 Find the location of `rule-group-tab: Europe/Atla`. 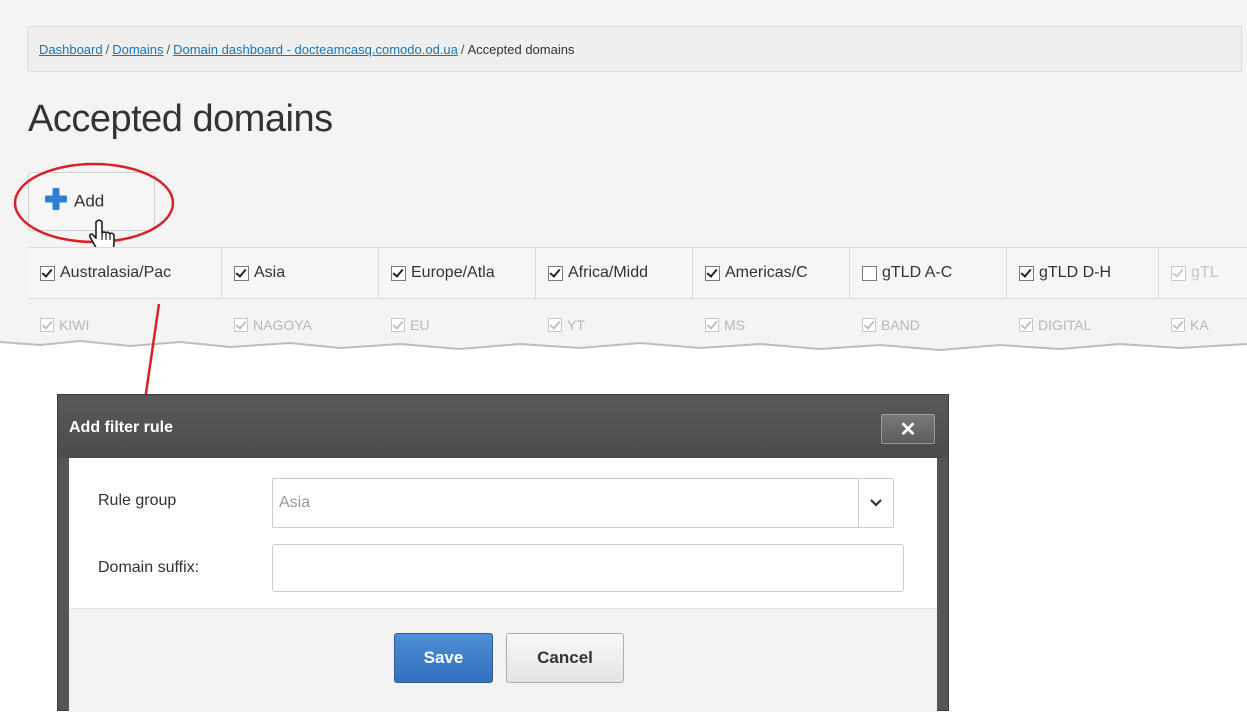

rule-group-tab: Europe/Atla is located at coordinates (457, 273).